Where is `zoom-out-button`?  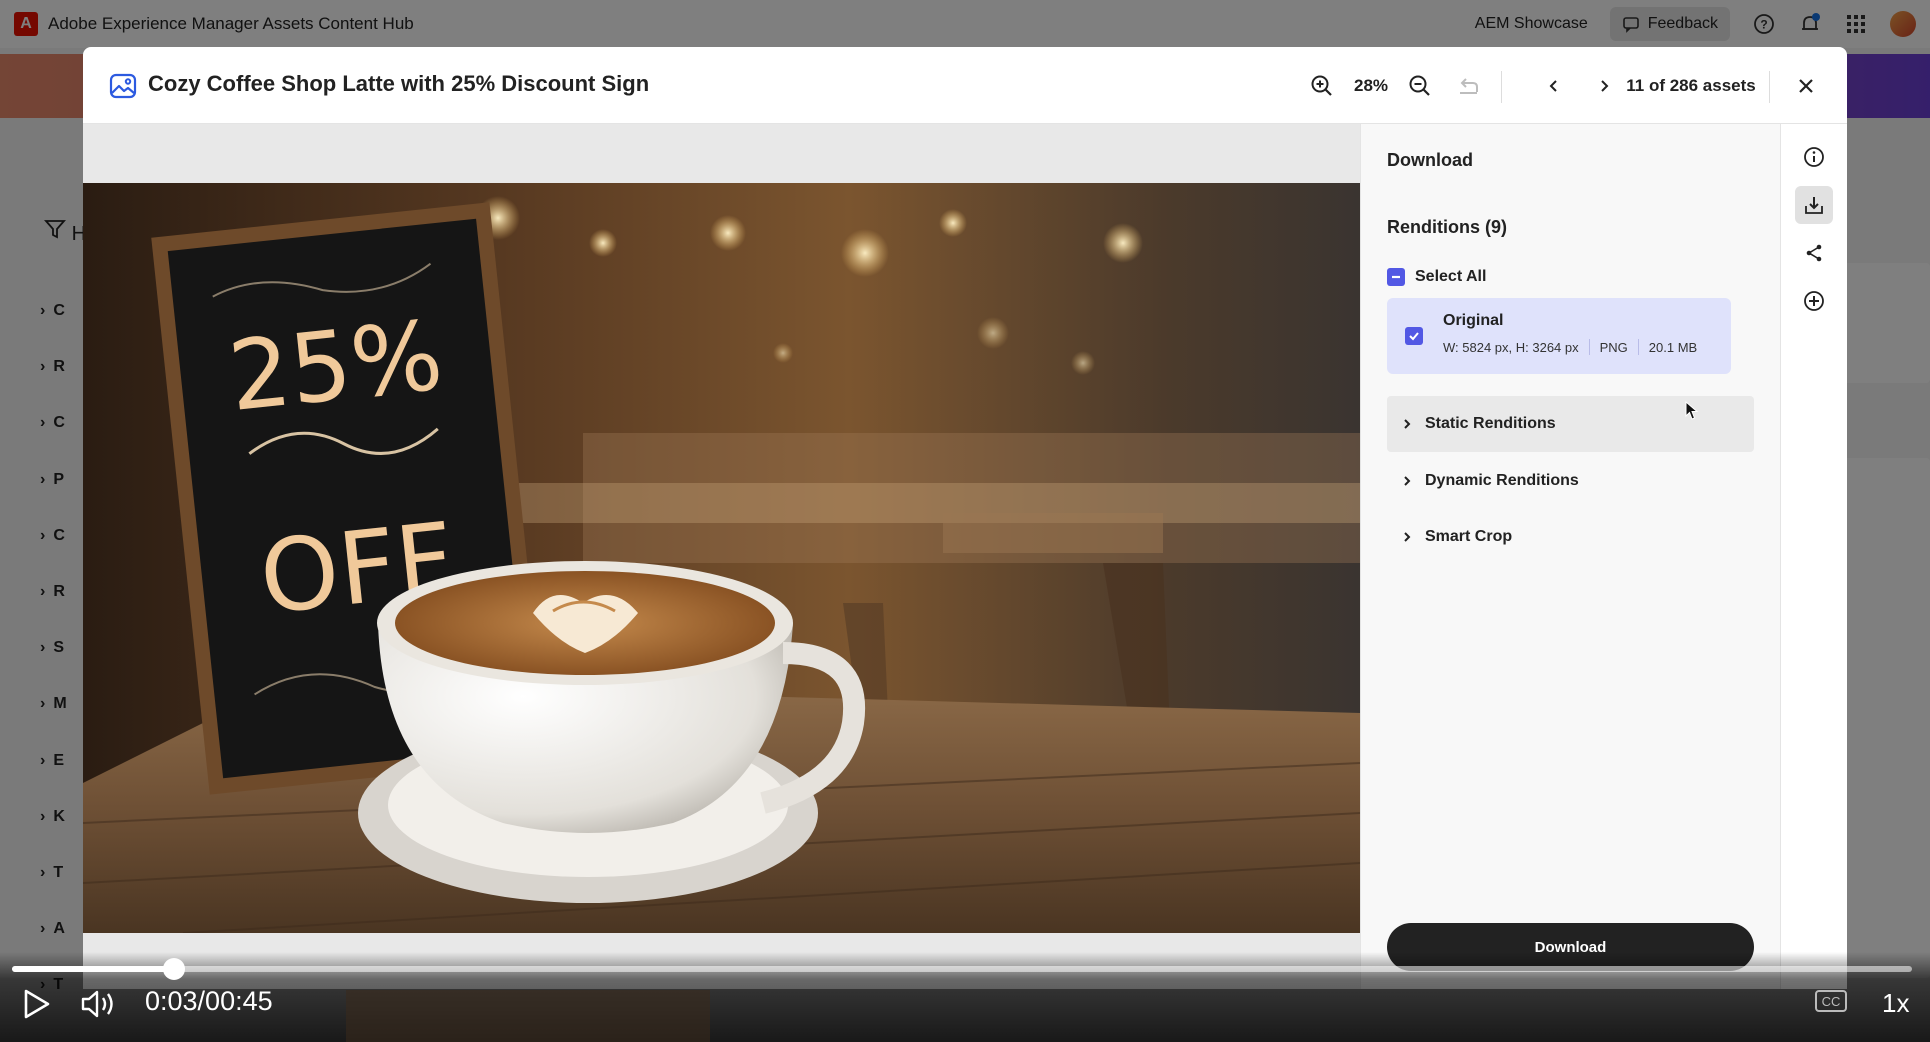
zoom-out-button is located at coordinates (1420, 85).